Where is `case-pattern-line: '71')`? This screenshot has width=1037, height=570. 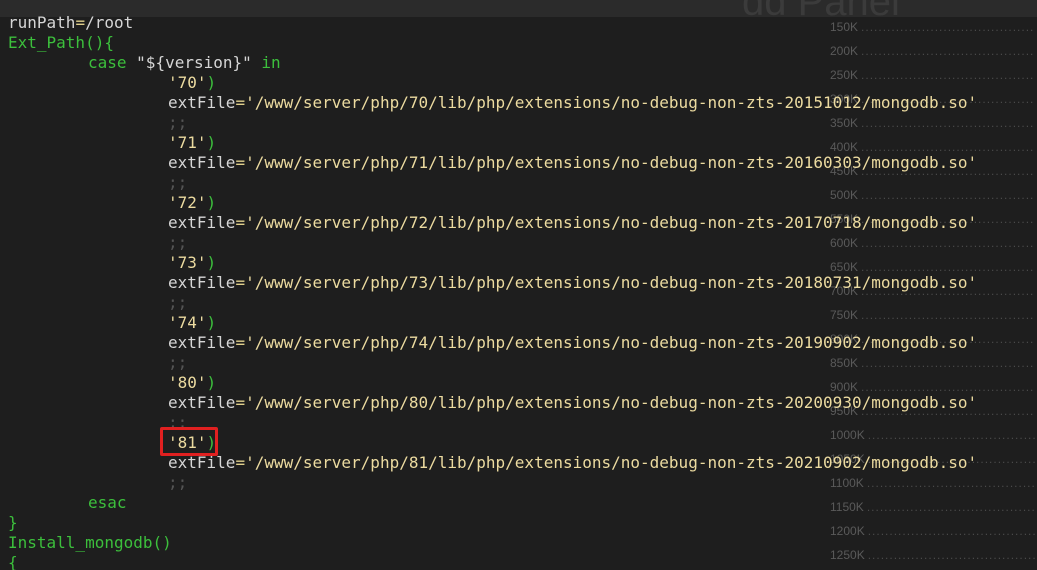 case-pattern-line: '71') is located at coordinates (192, 143).